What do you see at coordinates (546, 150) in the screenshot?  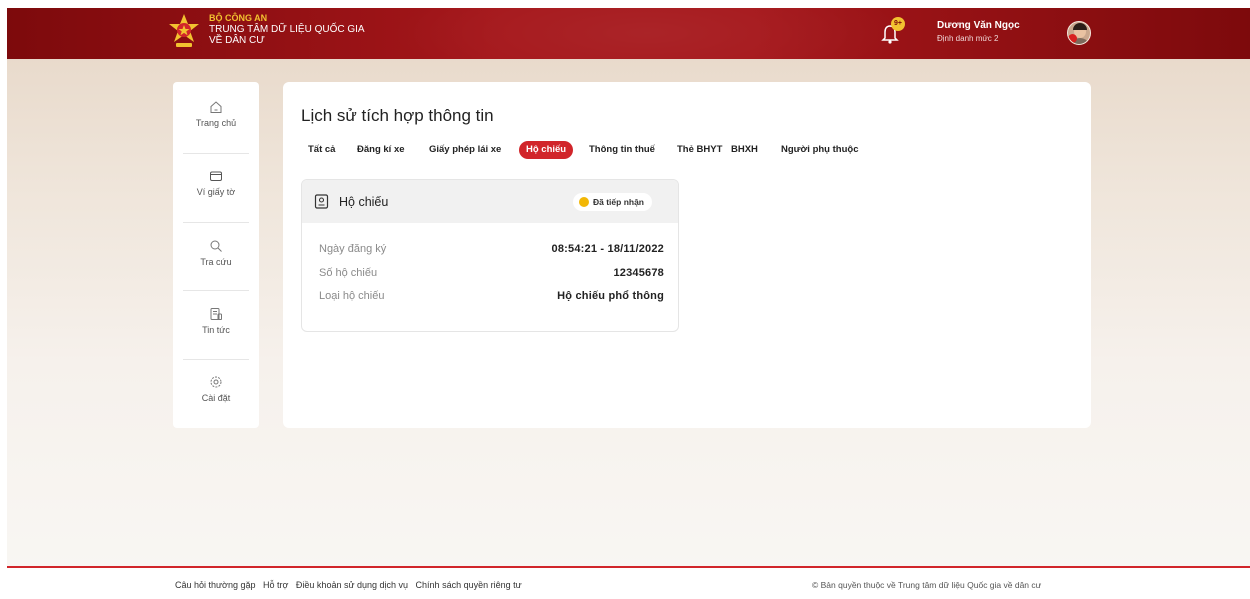 I see `tab-passport: Hộ chiếu` at bounding box center [546, 150].